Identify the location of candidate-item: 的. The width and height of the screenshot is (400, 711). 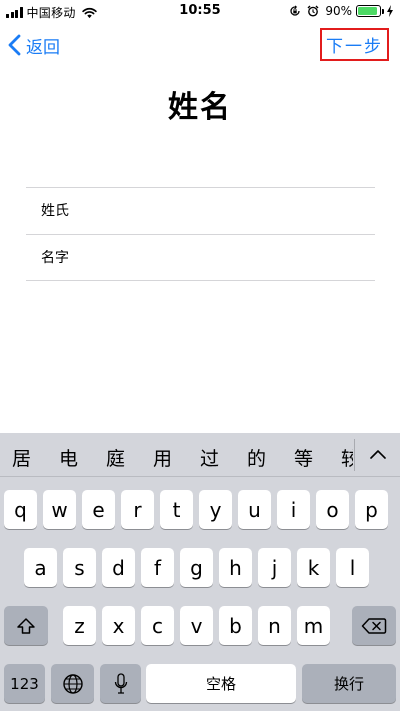
(256, 457).